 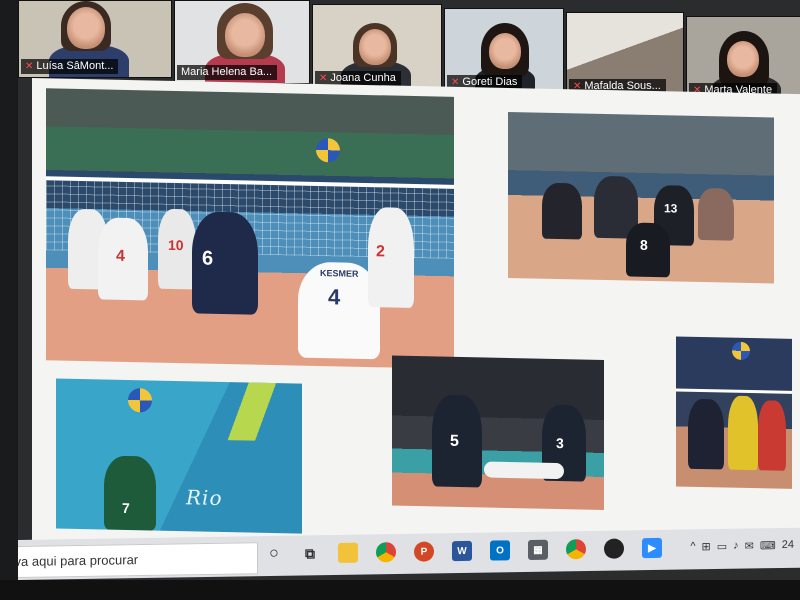 I want to click on monitor-bezel-left, so click(x=9, y=300).